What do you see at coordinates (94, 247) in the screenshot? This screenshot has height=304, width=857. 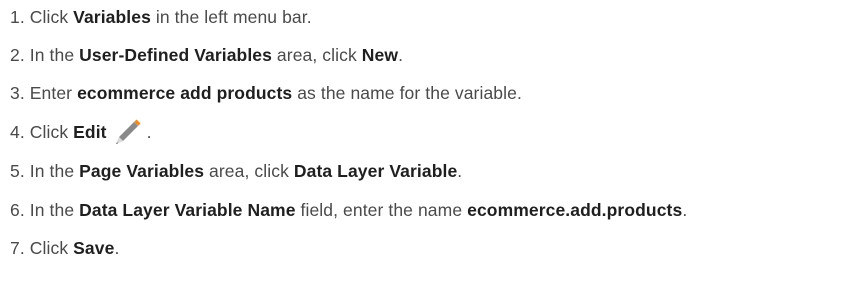 I see `step-keyword: Save` at bounding box center [94, 247].